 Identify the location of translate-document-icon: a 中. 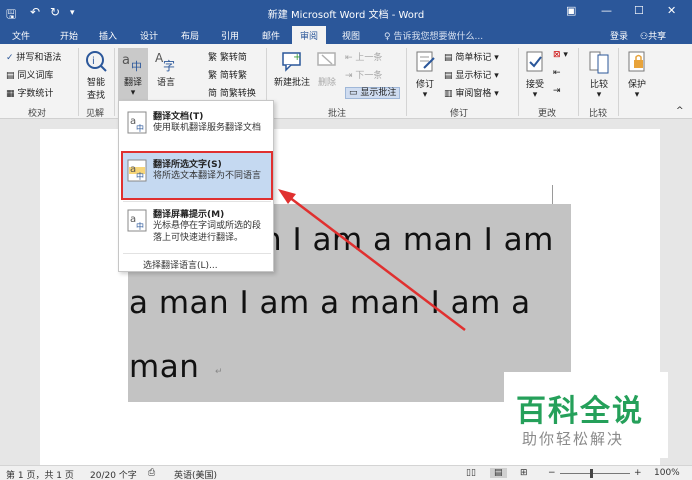
(137, 122).